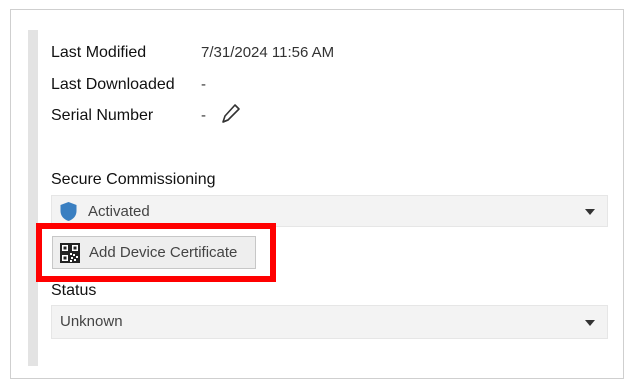 The height and width of the screenshot is (386, 626). I want to click on last-modified-value: 7/31/2024 11:56 AM, so click(268, 52).